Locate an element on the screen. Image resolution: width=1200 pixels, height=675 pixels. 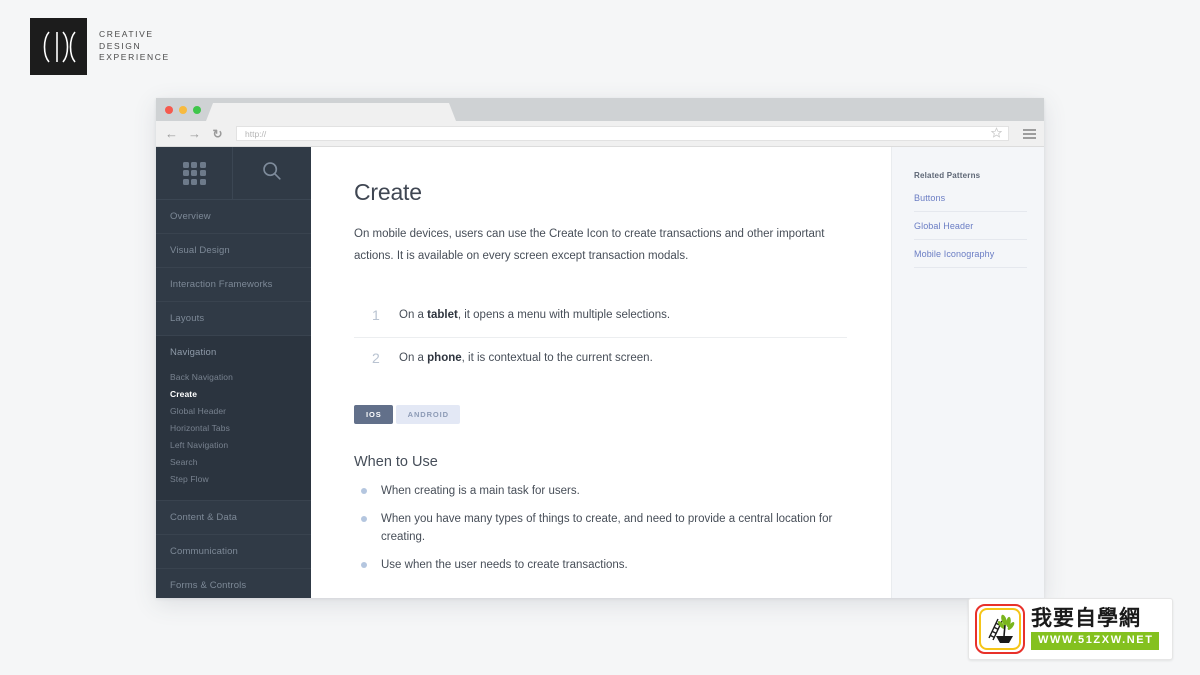
sidebar-subitem-back-navigation: Back Navigation is located at coordinates (240, 377).